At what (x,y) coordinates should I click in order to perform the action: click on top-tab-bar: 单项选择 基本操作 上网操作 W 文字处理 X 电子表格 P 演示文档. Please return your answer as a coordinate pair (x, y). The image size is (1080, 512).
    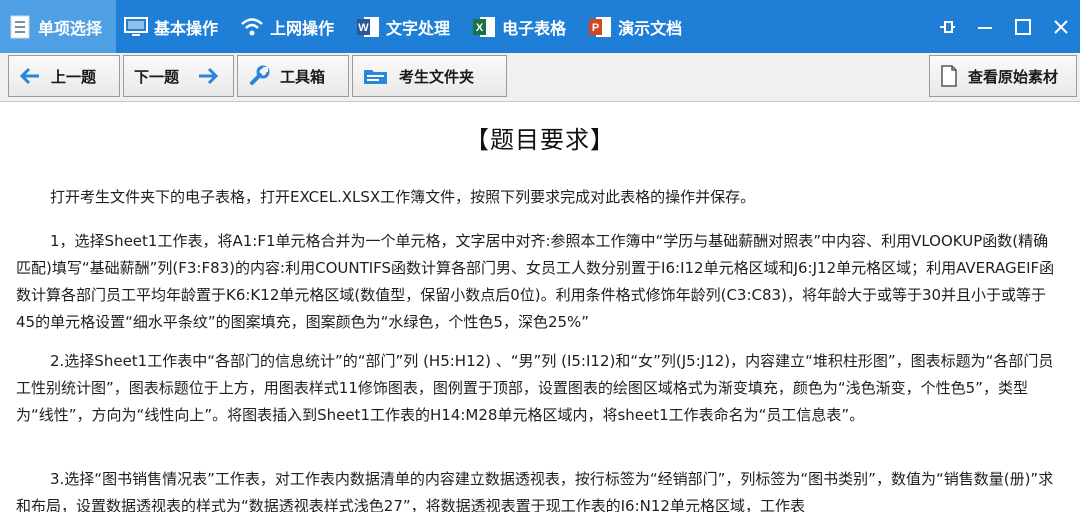
    Looking at the image, I should click on (540, 26).